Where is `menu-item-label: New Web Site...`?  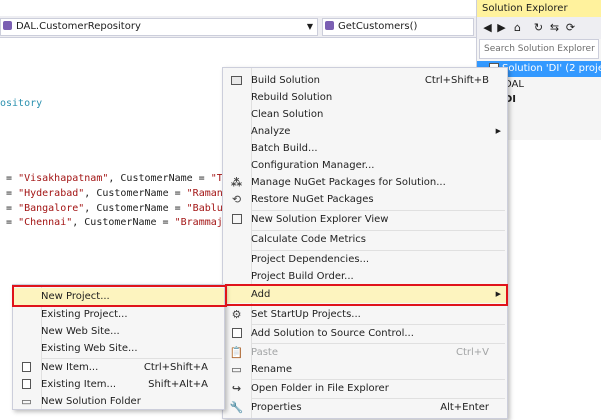
menu-item-label: New Web Site... is located at coordinates (80, 331).